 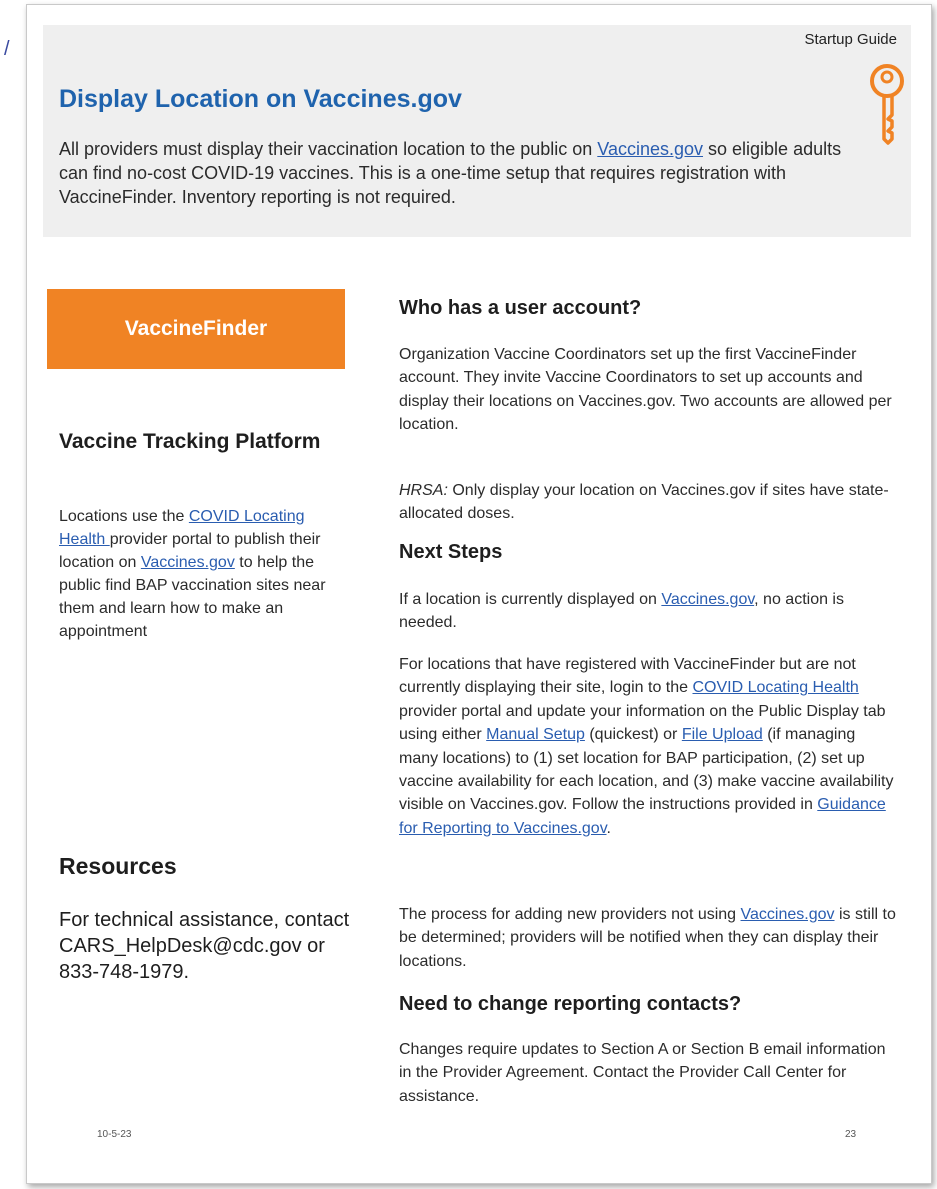 What do you see at coordinates (570, 1004) in the screenshot?
I see `contacts-heading: Need to change reporting contacts?` at bounding box center [570, 1004].